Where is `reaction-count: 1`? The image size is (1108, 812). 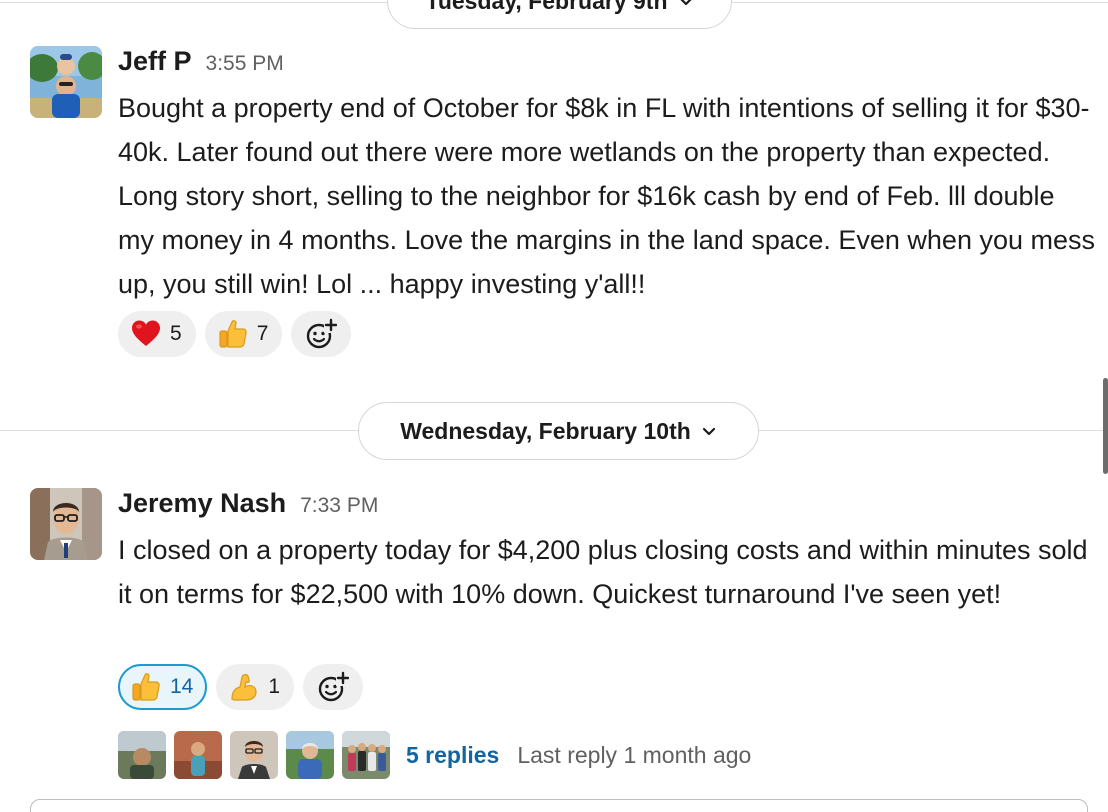 reaction-count: 1 is located at coordinates (274, 686).